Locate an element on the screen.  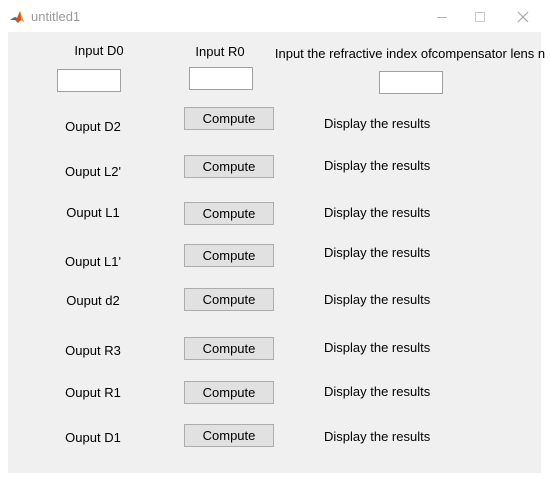
input-d0-label: Input D0 is located at coordinates (99, 50).